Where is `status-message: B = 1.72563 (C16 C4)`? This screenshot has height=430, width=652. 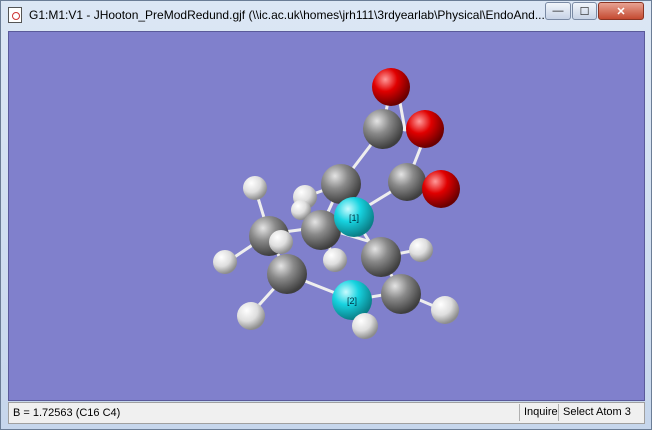 status-message: B = 1.72563 (C16 C4) is located at coordinates (67, 413).